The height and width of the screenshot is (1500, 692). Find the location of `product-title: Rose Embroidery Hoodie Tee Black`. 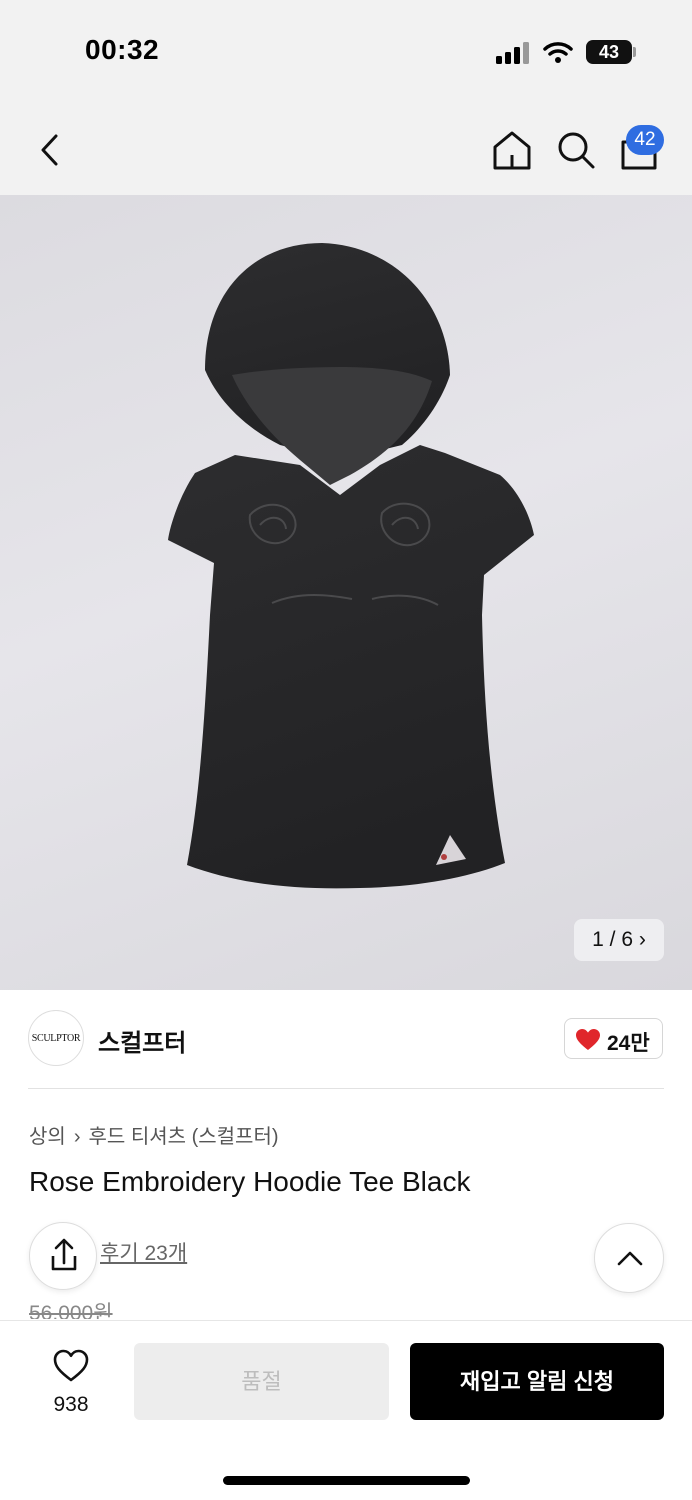

product-title: Rose Embroidery Hoodie Tee Black is located at coordinates (250, 1181).